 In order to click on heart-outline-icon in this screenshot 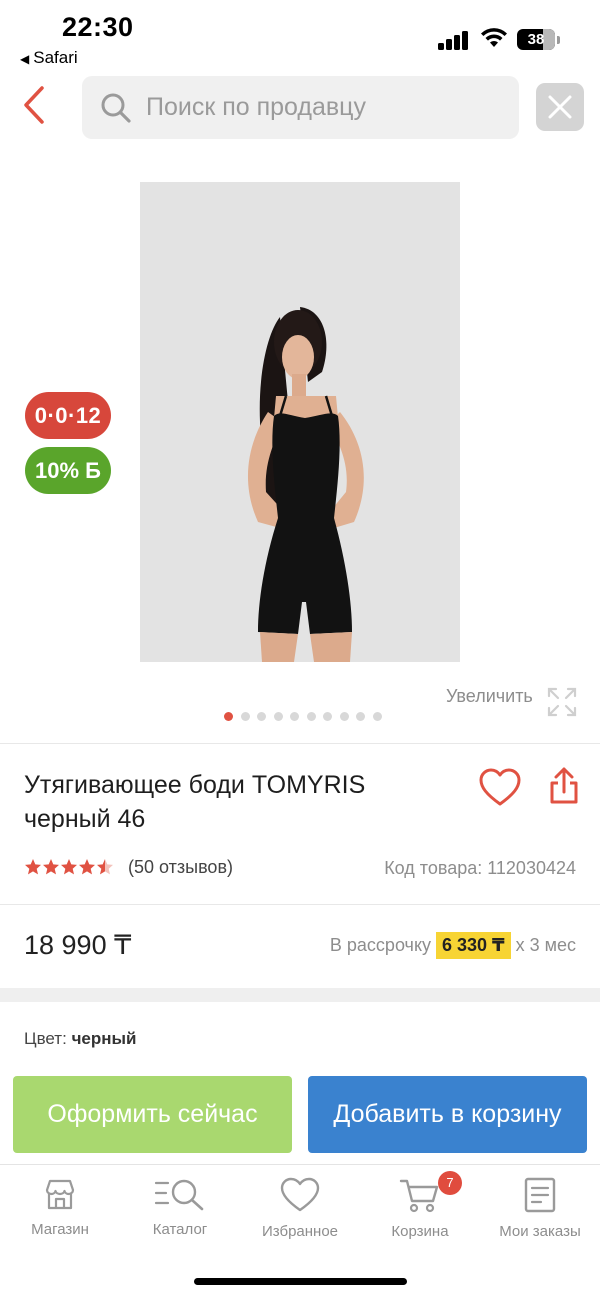, I will do `click(300, 1194)`.